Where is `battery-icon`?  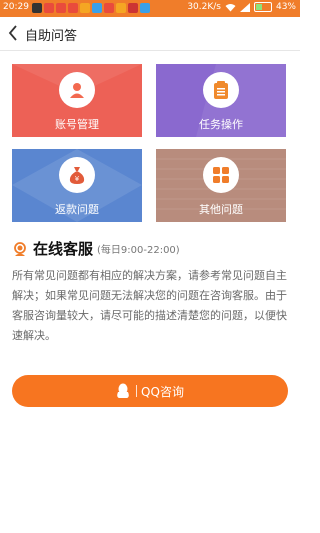 battery-icon is located at coordinates (262, 7).